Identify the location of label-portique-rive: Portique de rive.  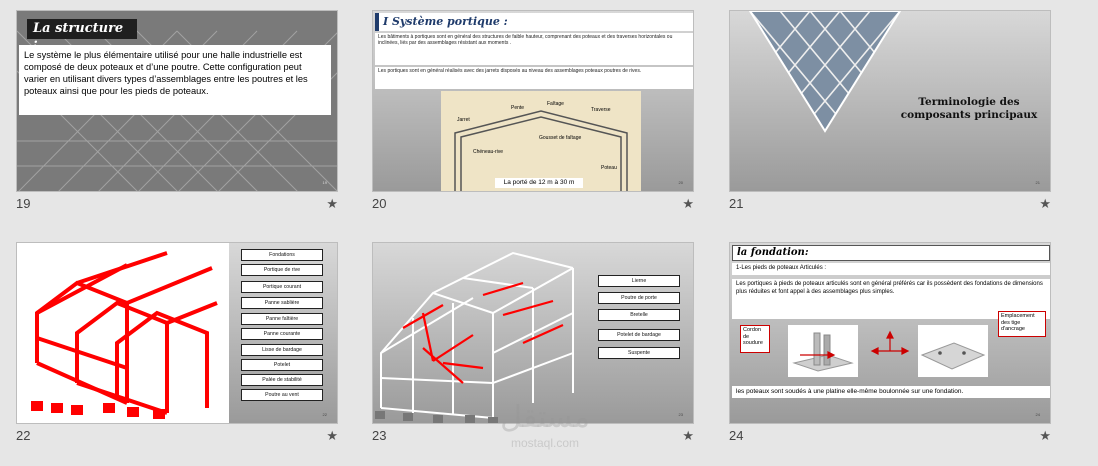
(282, 270).